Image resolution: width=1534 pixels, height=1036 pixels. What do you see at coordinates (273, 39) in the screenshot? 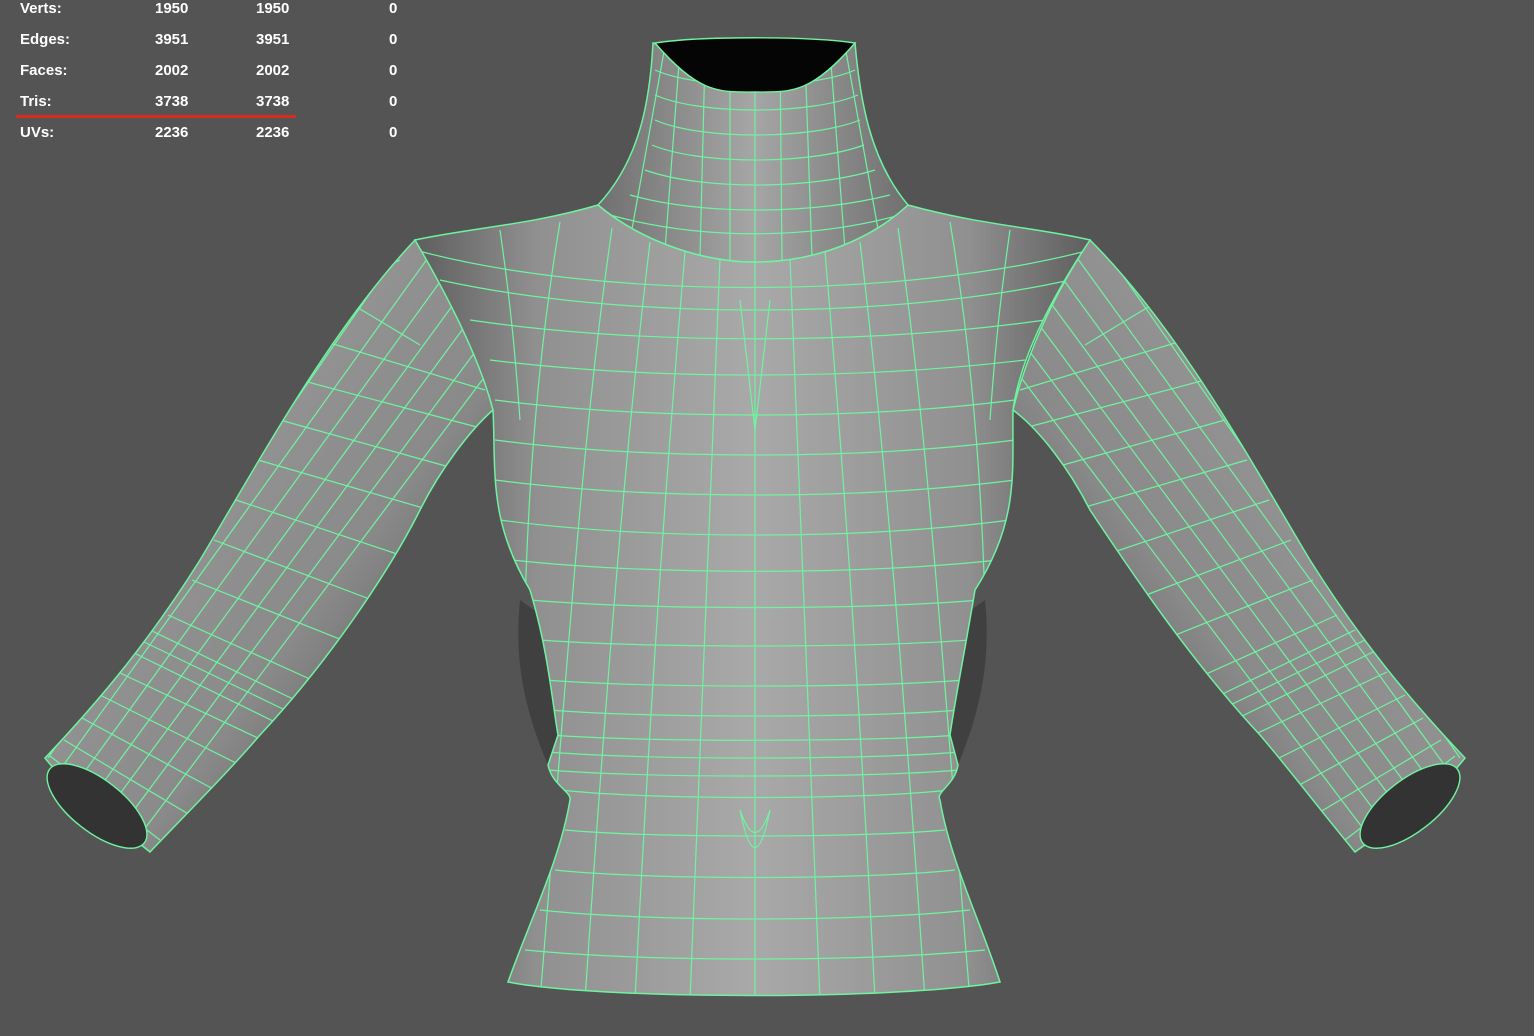
I see `hud-value-object: 3951` at bounding box center [273, 39].